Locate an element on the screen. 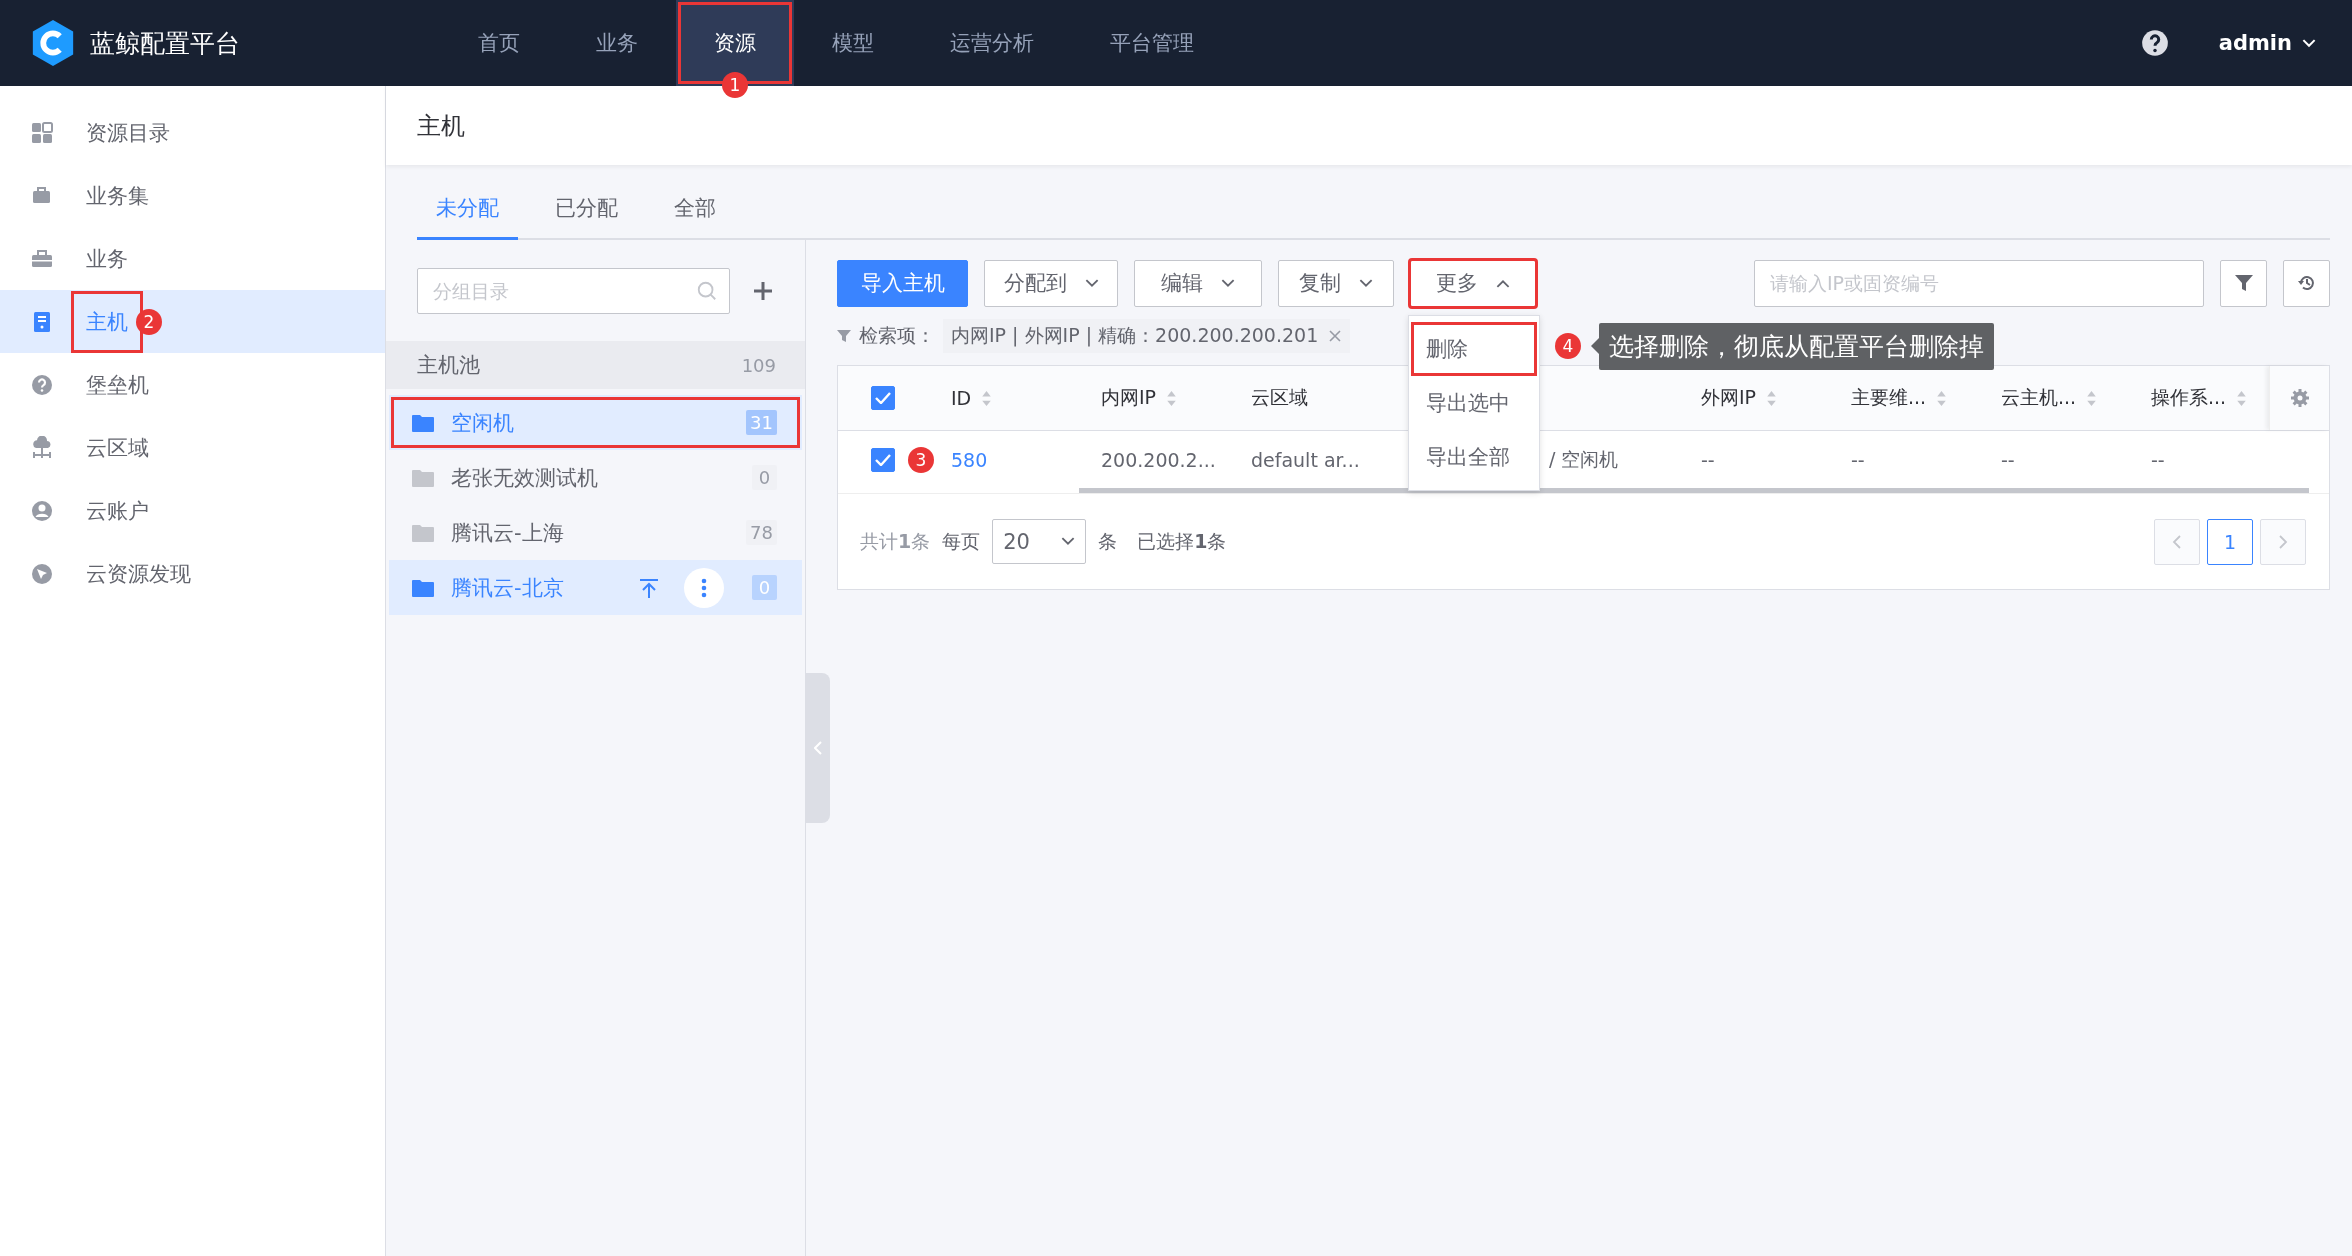 The image size is (2352, 1256). group-label: 老张无效测试机 is located at coordinates (525, 478).